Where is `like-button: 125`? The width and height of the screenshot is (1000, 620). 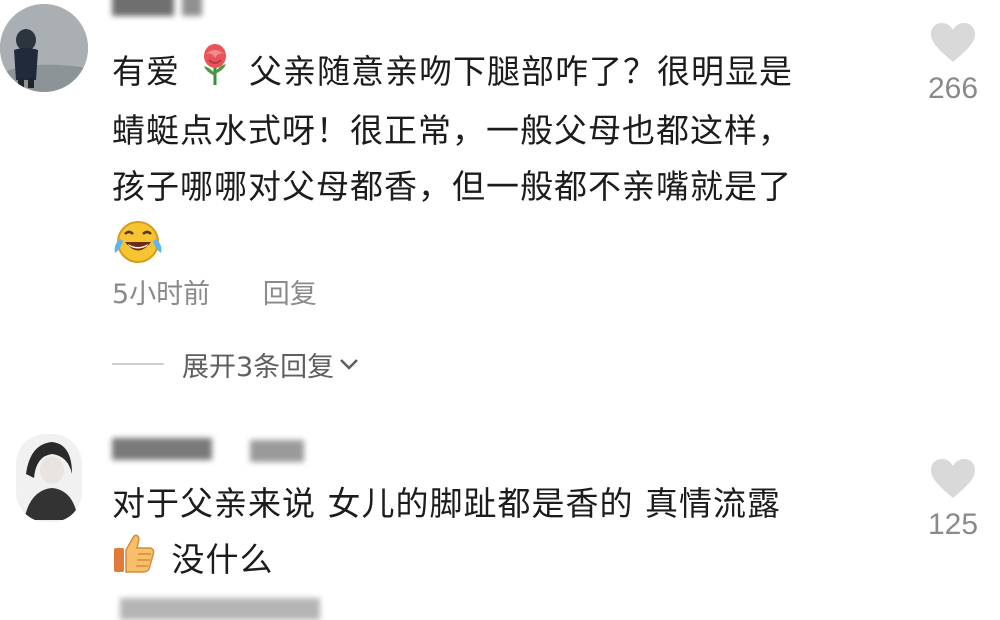
like-button: 125 is located at coordinates (953, 500).